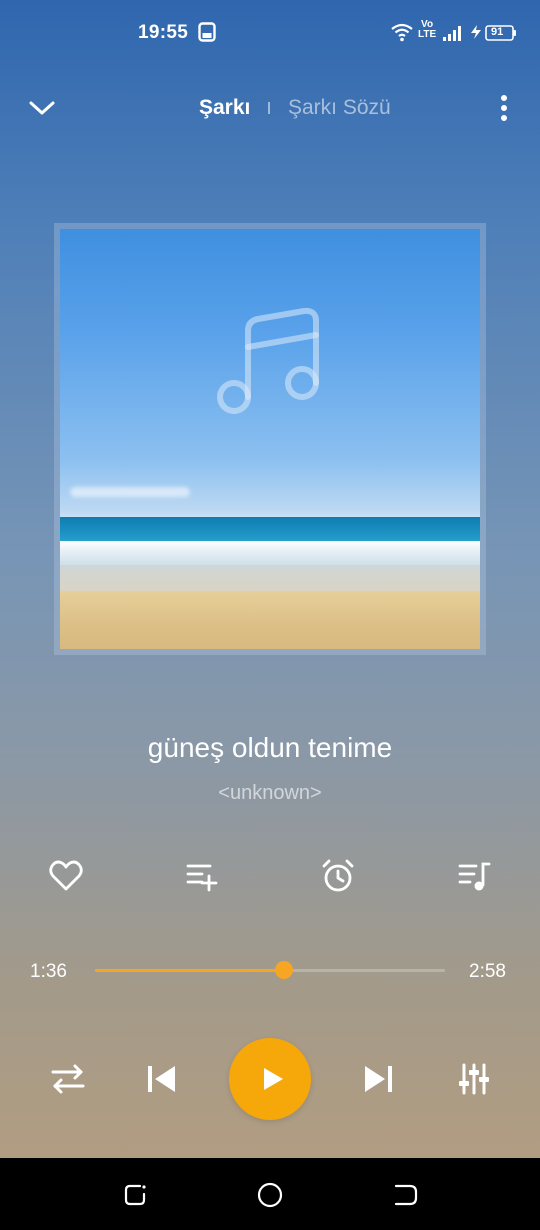 This screenshot has height=1230, width=540. What do you see at coordinates (504, 108) in the screenshot?
I see `more-vert-icon` at bounding box center [504, 108].